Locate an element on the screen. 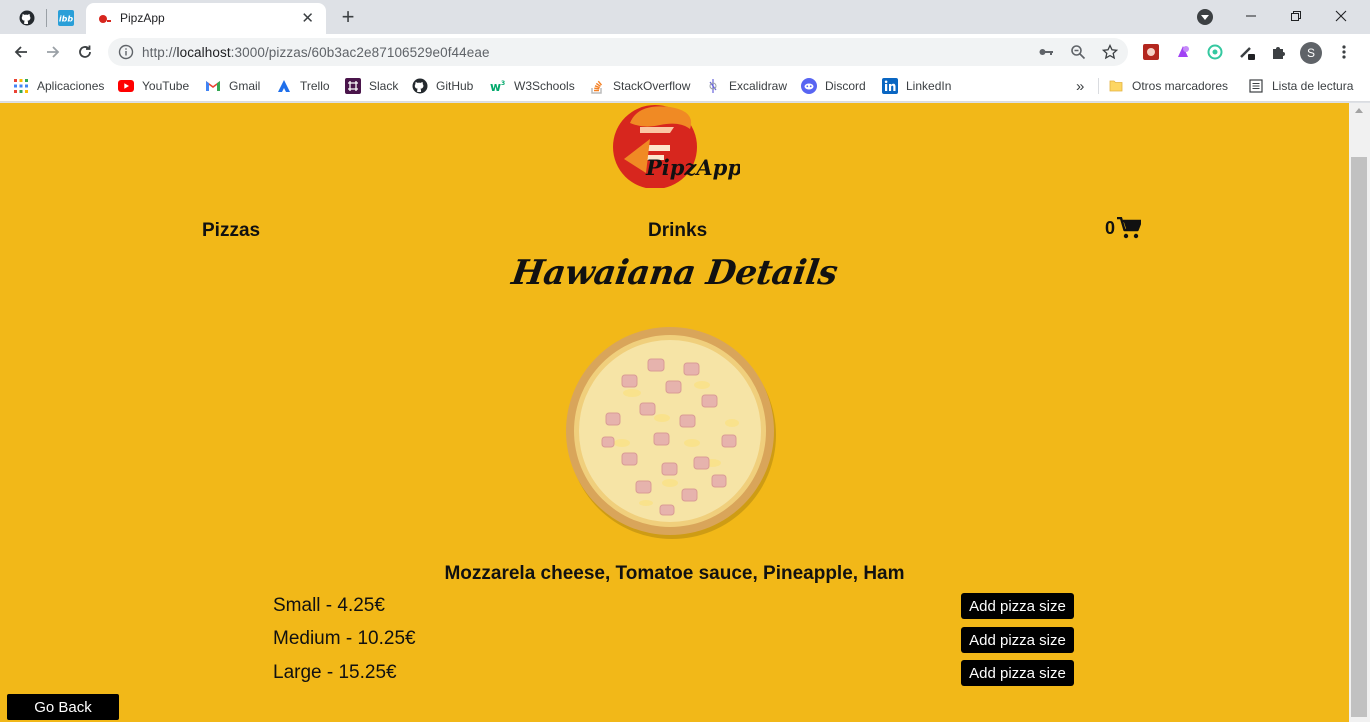 Image resolution: width=1370 pixels, height=722 pixels. key-icon is located at coordinates (1046, 52).